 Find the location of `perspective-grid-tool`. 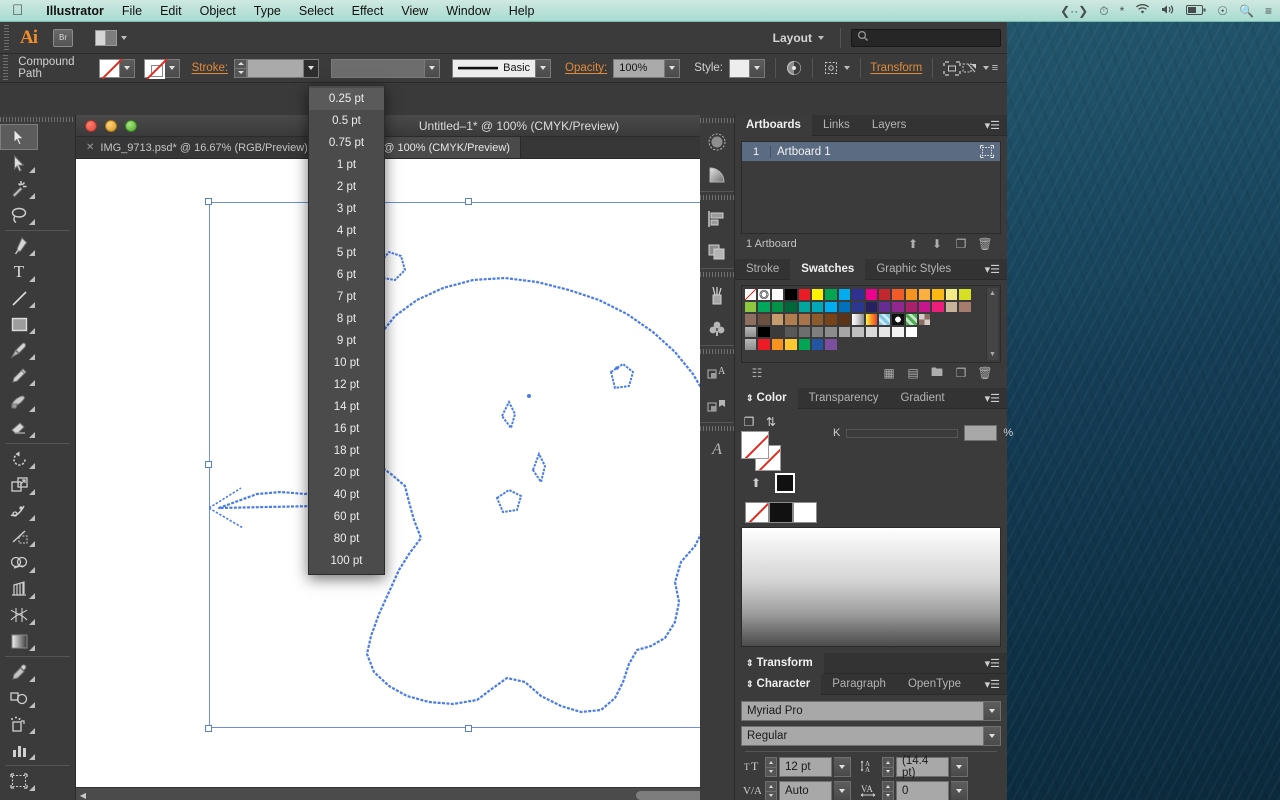

perspective-grid-tool is located at coordinates (19, 589).